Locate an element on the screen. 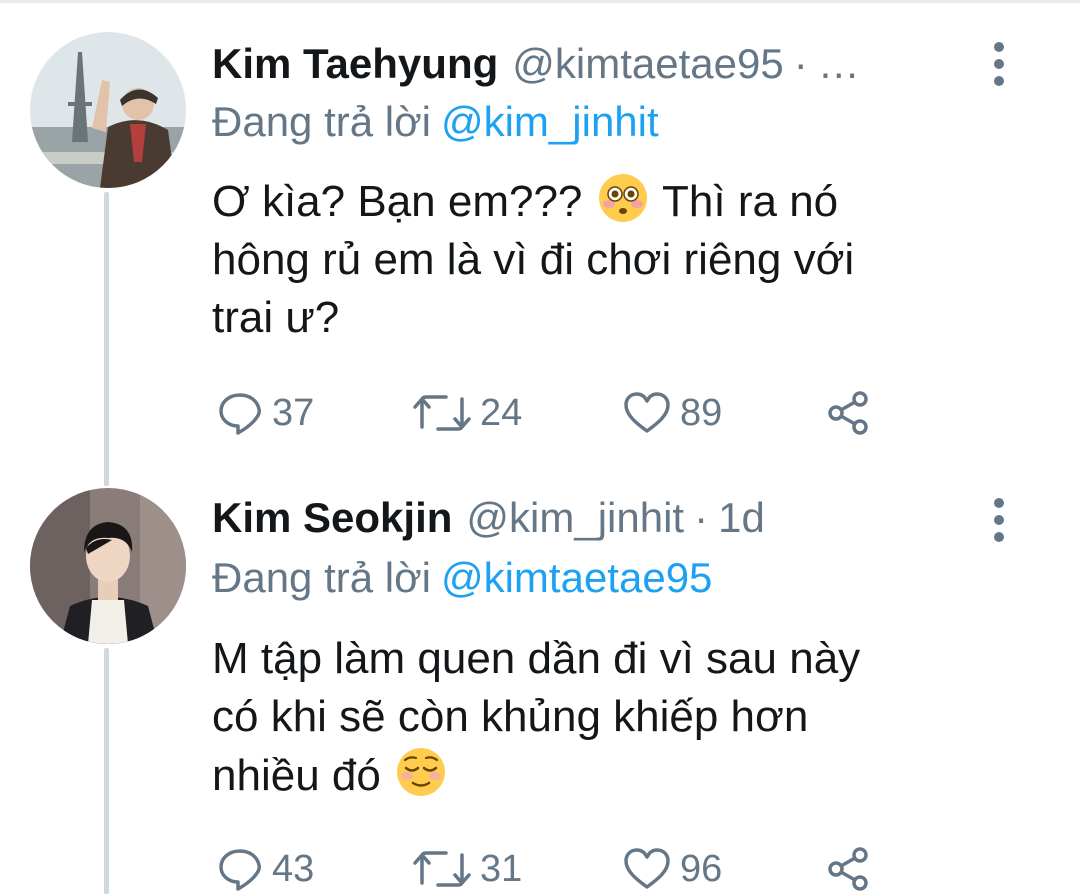 The image size is (1080, 896). reply-count: 43 is located at coordinates (293, 868).